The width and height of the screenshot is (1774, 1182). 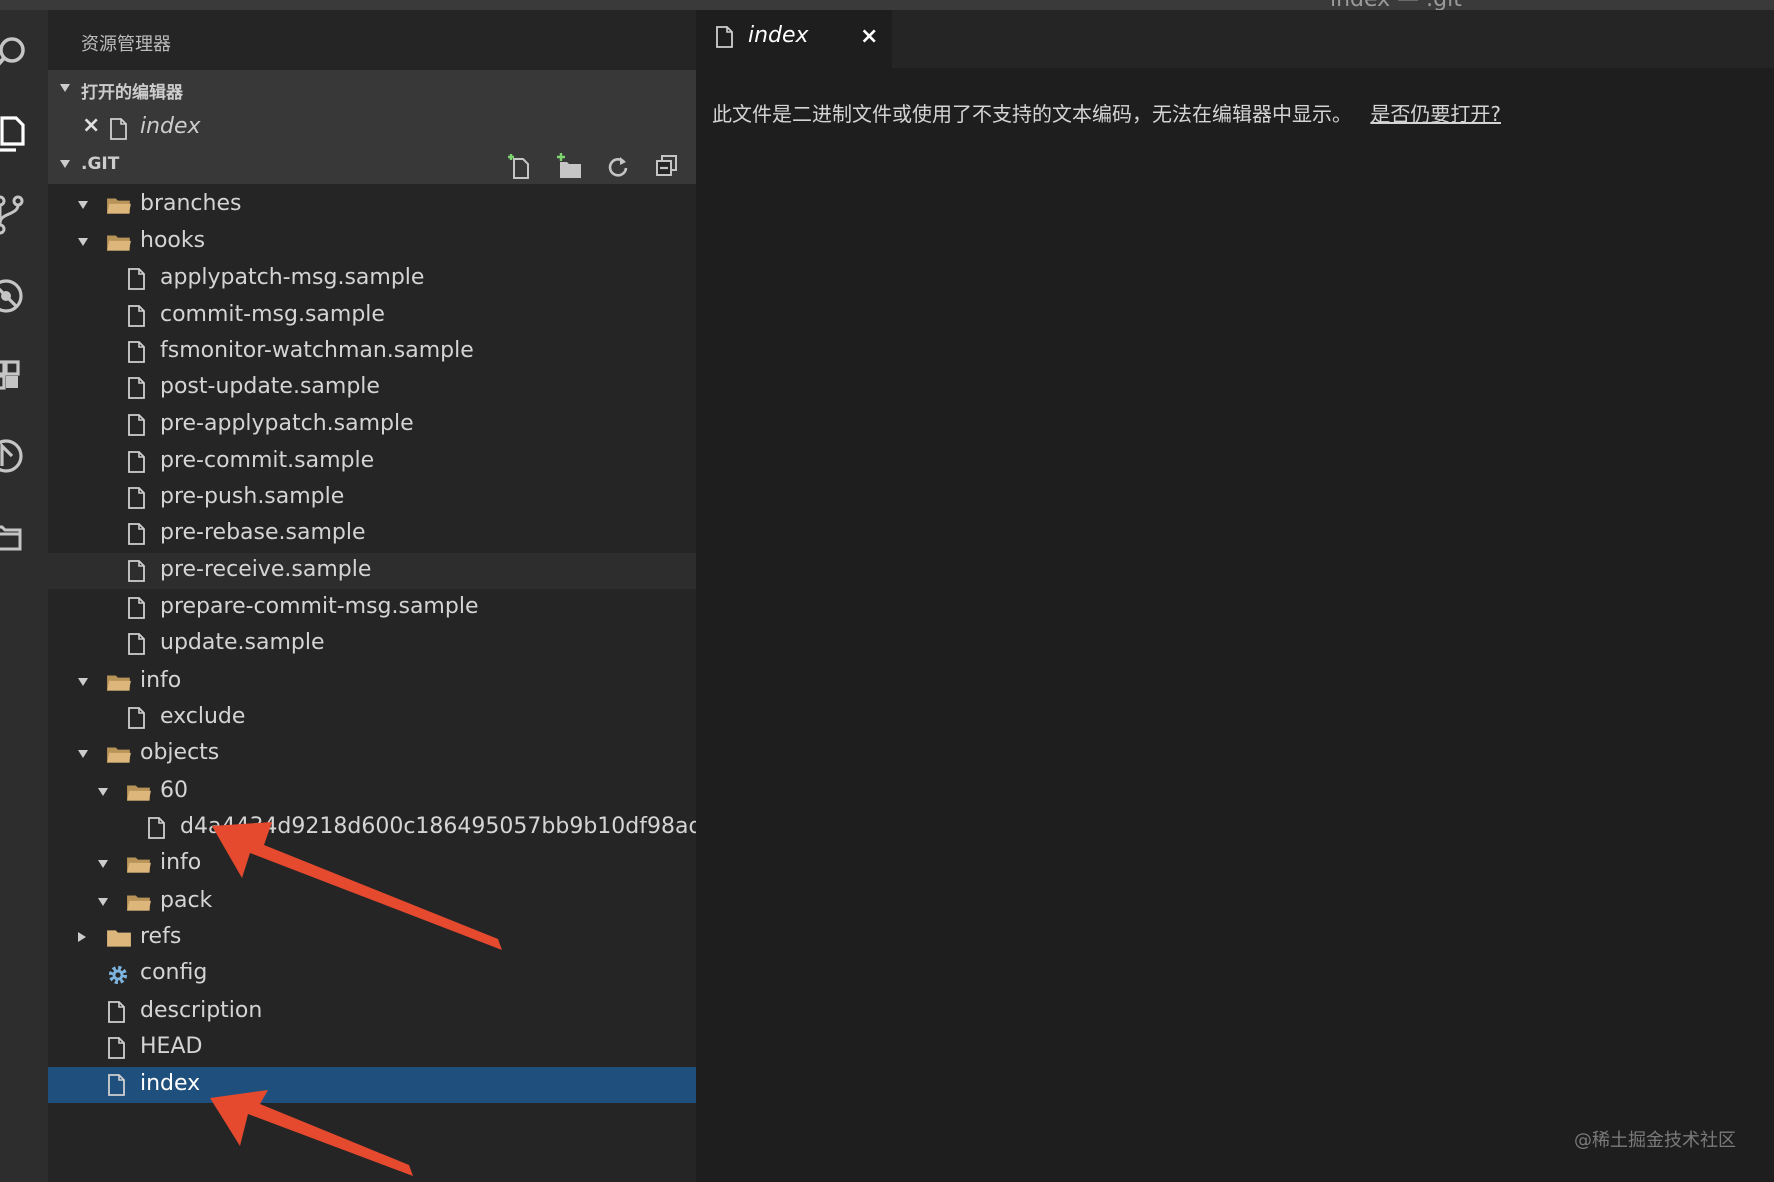 What do you see at coordinates (317, 350) in the screenshot?
I see `tree-item-label: fsmonitor-watchman.sample` at bounding box center [317, 350].